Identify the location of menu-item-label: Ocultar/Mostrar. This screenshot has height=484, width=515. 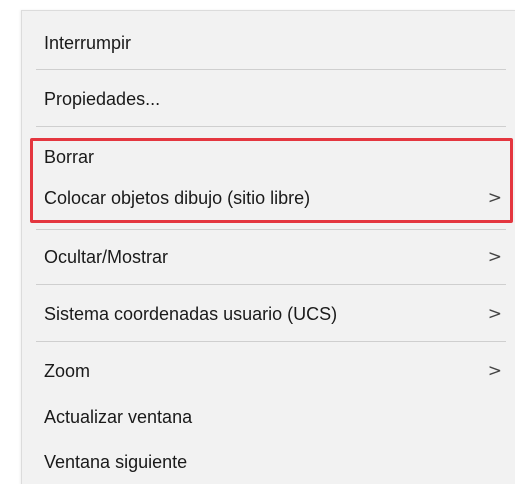
(106, 256).